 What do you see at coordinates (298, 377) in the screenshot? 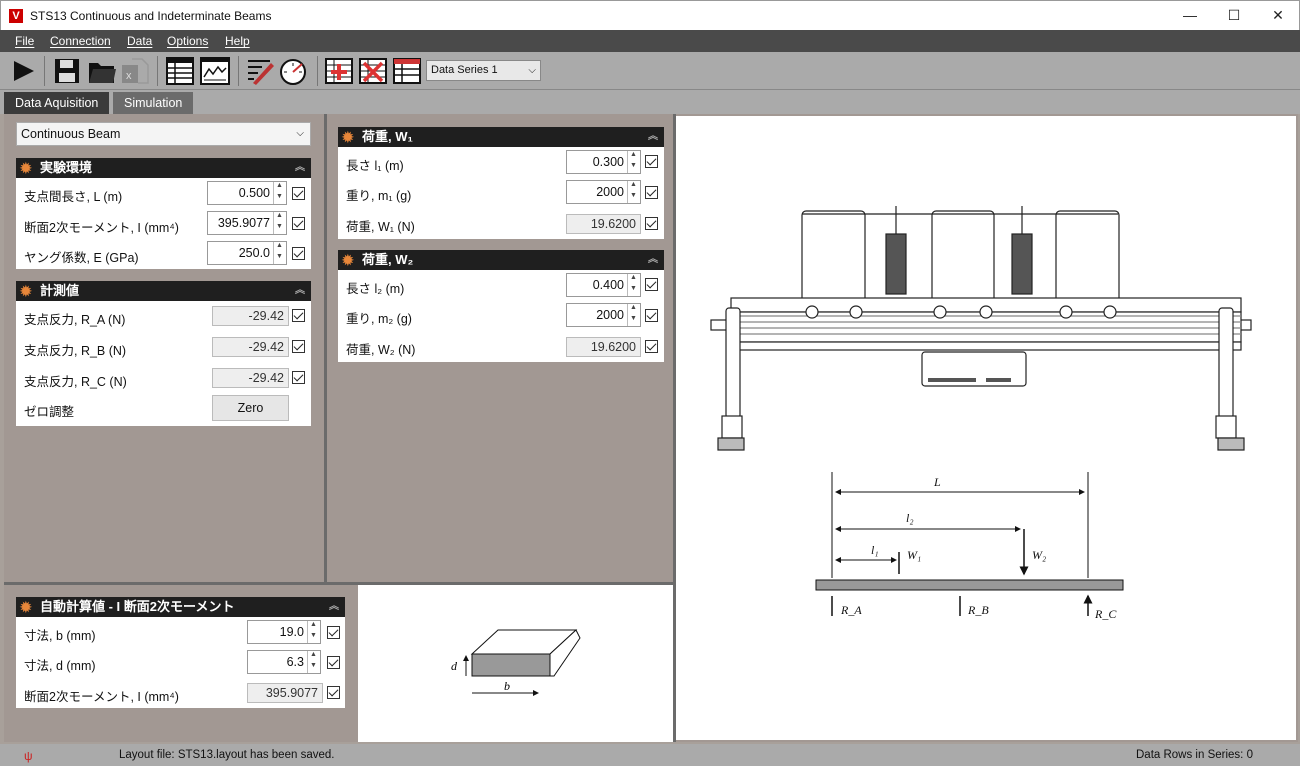
I see `reaction-c-checkbox` at bounding box center [298, 377].